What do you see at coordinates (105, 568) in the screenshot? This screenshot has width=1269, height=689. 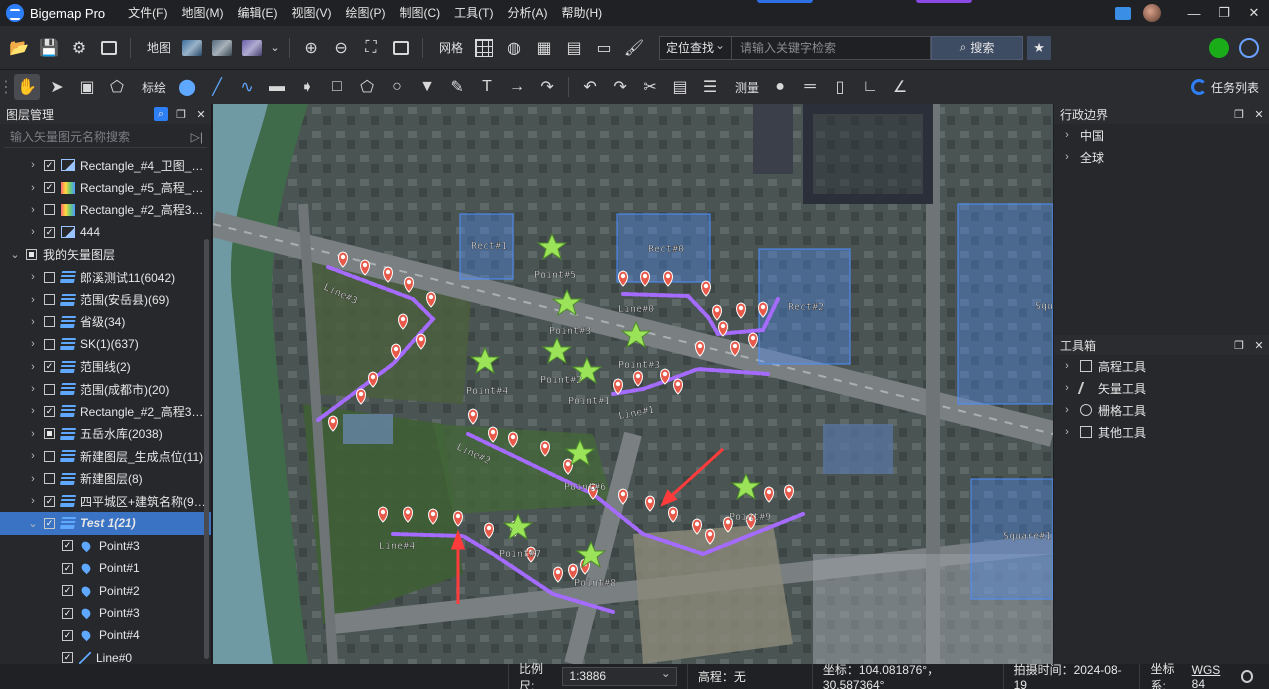 I see `layer-row: Point#1` at bounding box center [105, 568].